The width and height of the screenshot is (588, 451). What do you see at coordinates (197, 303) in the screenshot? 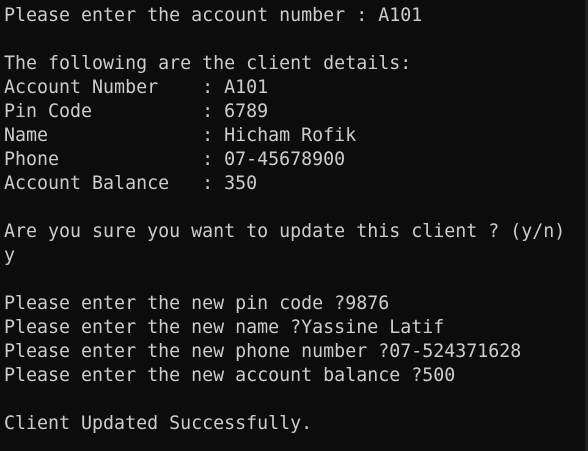
I see `prompt-new-pin-code: Please enter the new pin code ?9876` at bounding box center [197, 303].